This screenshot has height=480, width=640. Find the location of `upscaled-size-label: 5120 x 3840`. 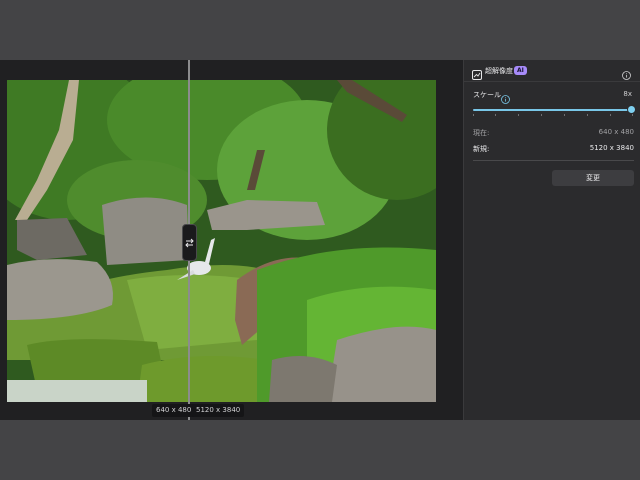

upscaled-size-label: 5120 x 3840 is located at coordinates (218, 410).